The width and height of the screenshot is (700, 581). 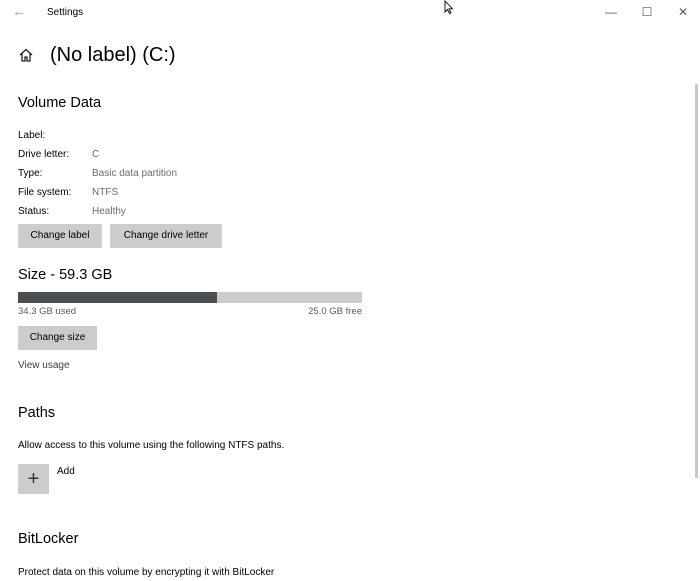 What do you see at coordinates (60, 236) in the screenshot?
I see `change-label-button: Change label` at bounding box center [60, 236].